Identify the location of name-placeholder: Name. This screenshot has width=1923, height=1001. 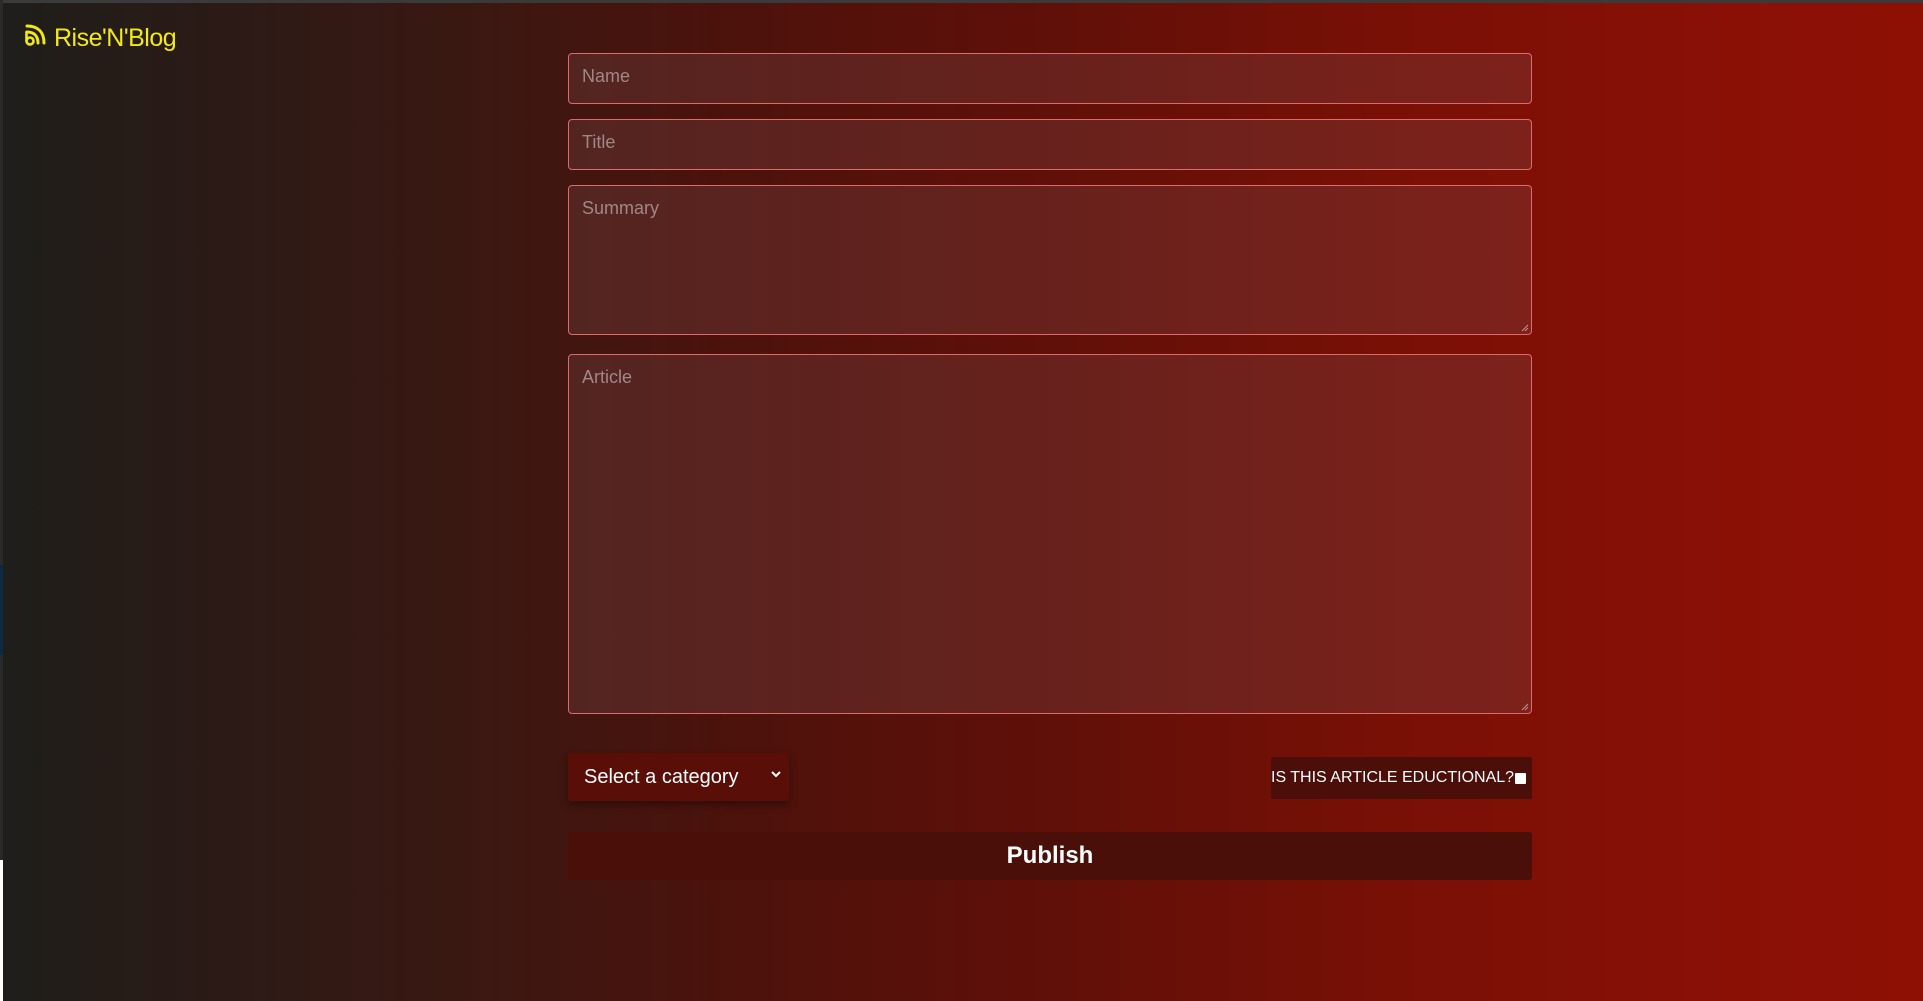
(606, 76).